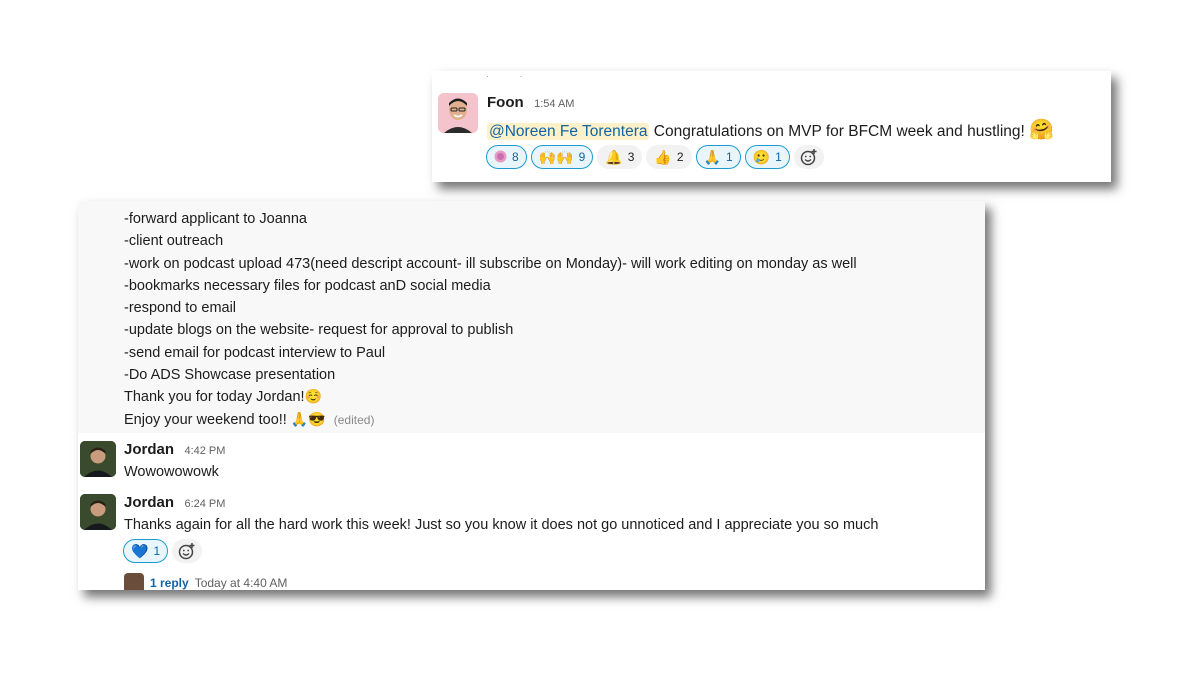 The width and height of the screenshot is (1200, 675). I want to click on jordan-message-1: Jordan 4:42 PM Wowowowowk, so click(174, 460).